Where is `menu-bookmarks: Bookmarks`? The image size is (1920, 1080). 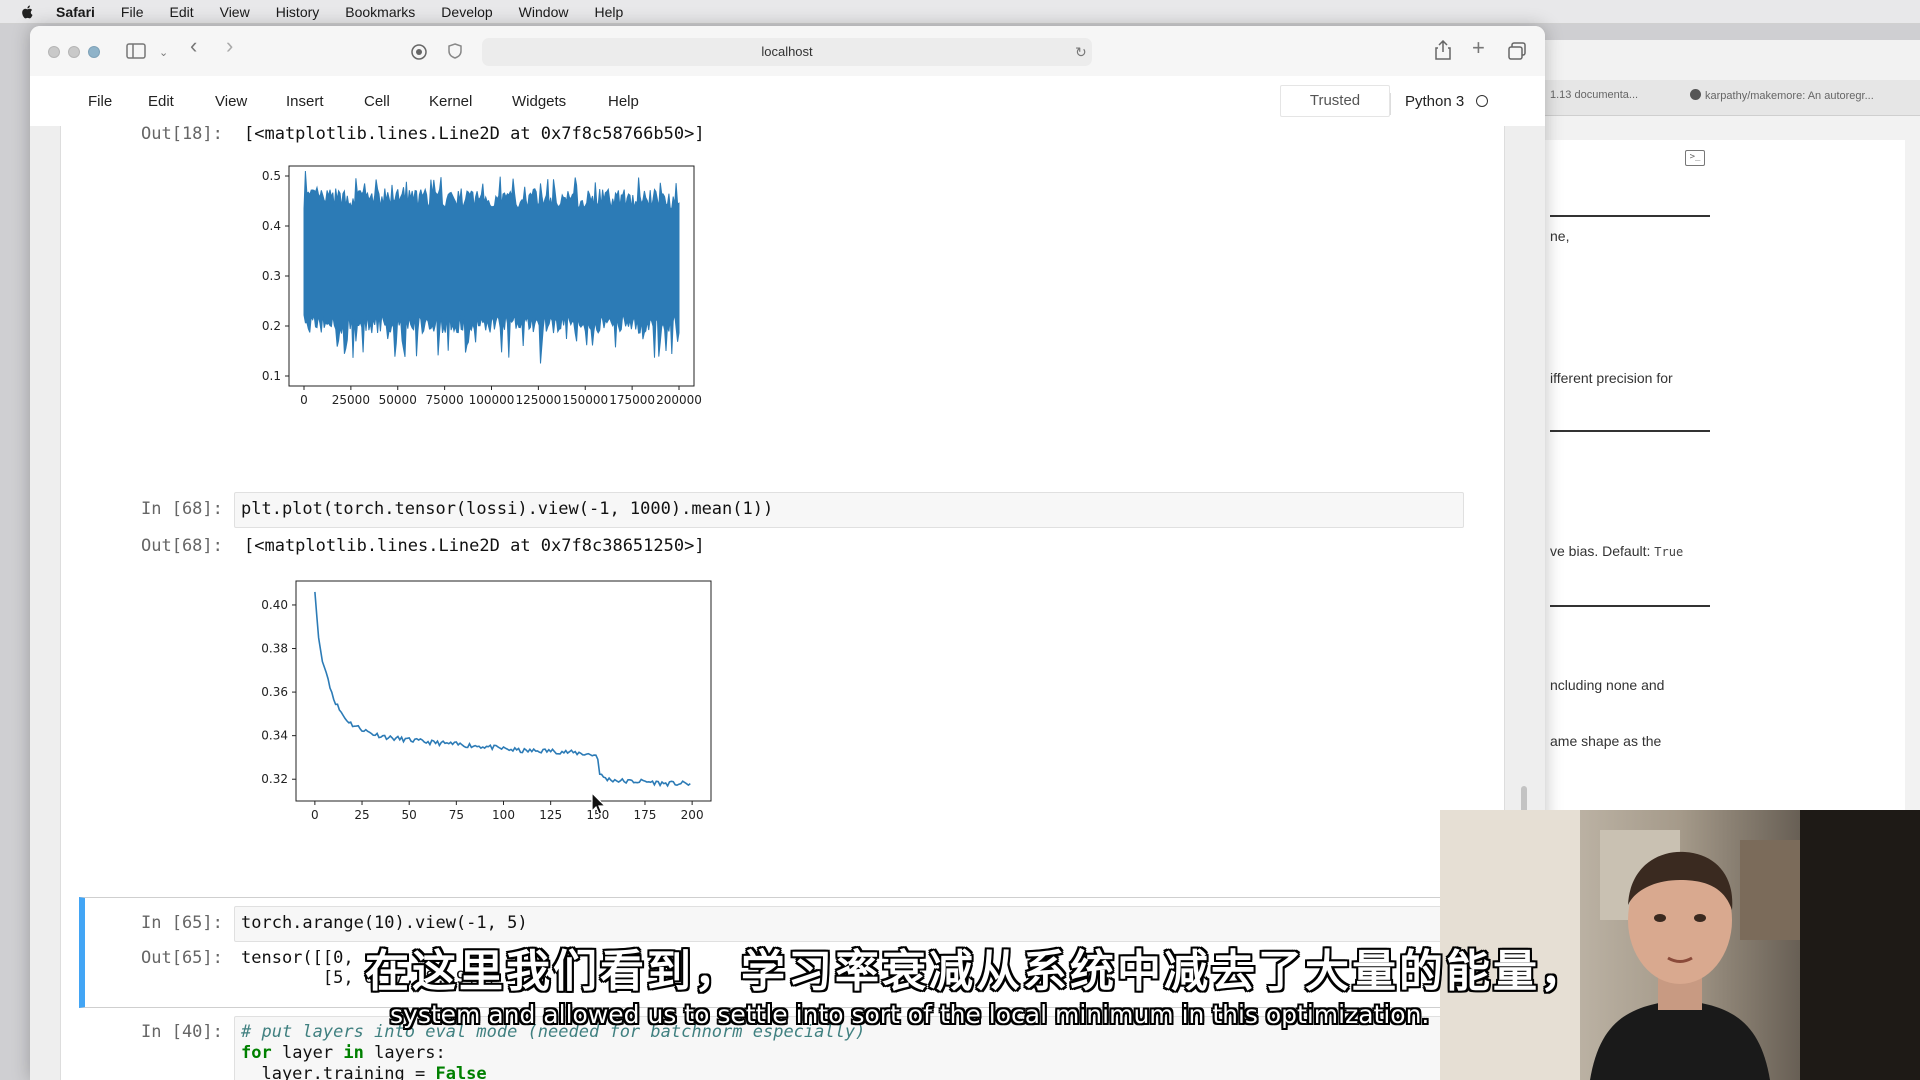
menu-bookmarks: Bookmarks is located at coordinates (380, 12).